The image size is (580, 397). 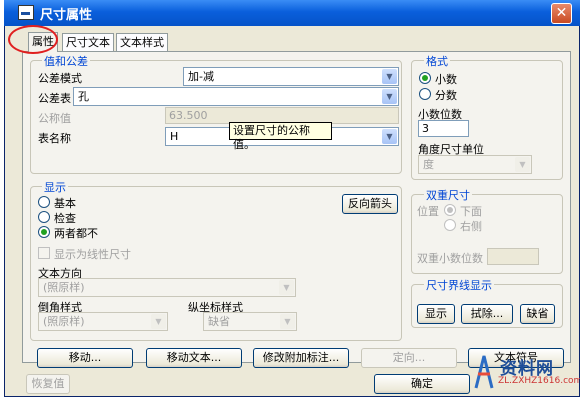 What do you see at coordinates (64, 287) in the screenshot?
I see `text-direction-value: (照原样)` at bounding box center [64, 287].